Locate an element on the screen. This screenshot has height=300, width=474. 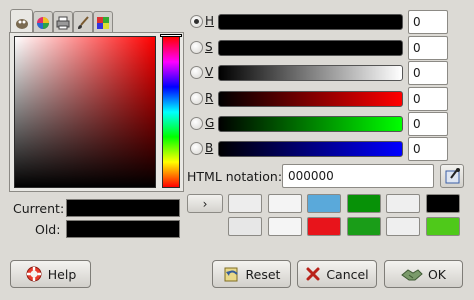
html-notation-value: 000000 is located at coordinates (311, 176).